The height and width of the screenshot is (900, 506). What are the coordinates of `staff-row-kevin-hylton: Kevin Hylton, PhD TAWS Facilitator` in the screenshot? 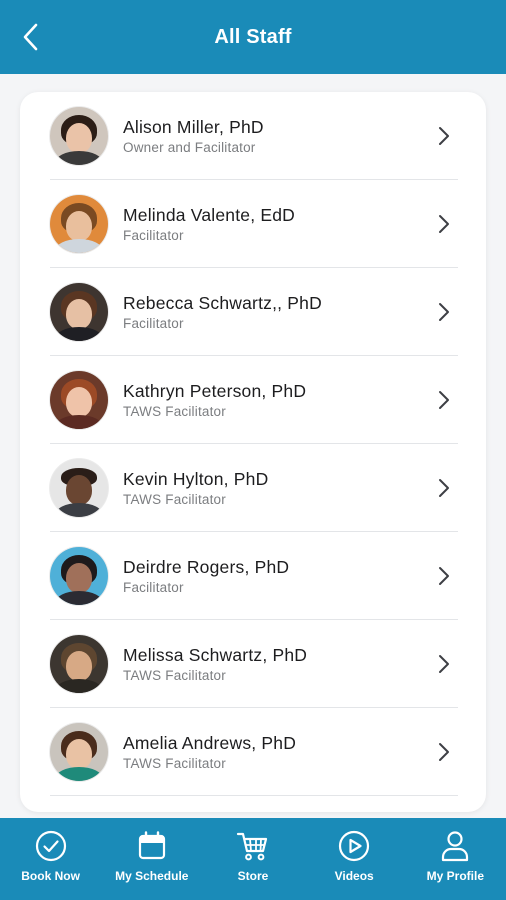 It's located at (254, 488).